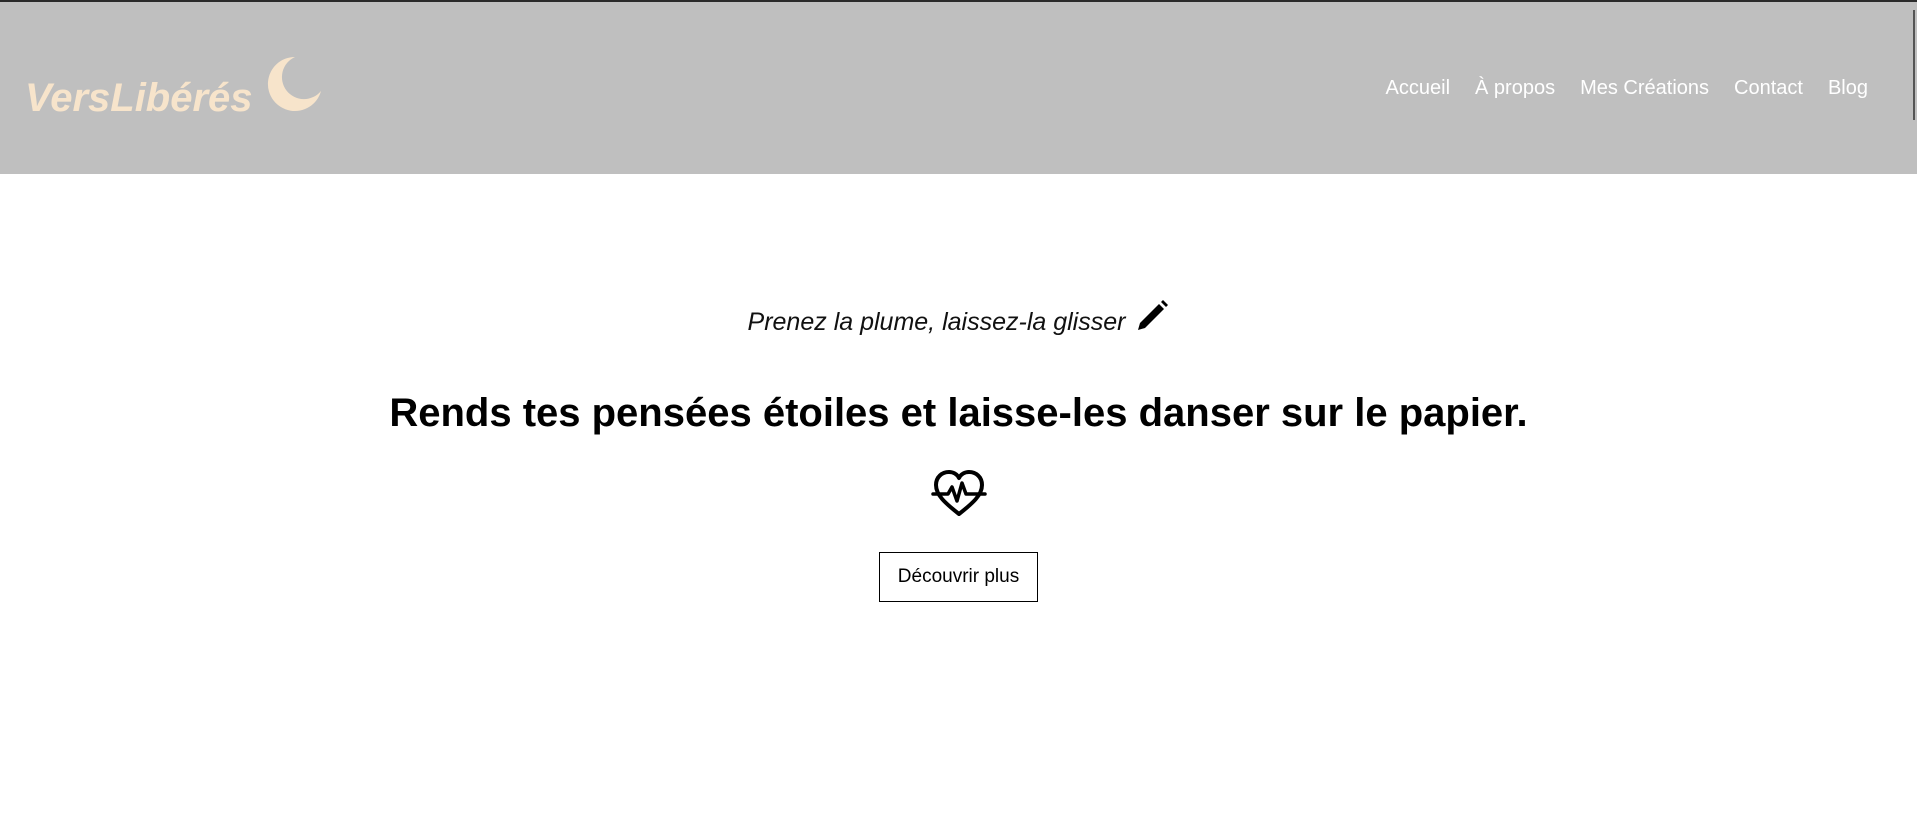 The width and height of the screenshot is (1917, 817). Describe the element at coordinates (1644, 88) in the screenshot. I see `nav-link-mes-creations: Mes Créations` at that location.